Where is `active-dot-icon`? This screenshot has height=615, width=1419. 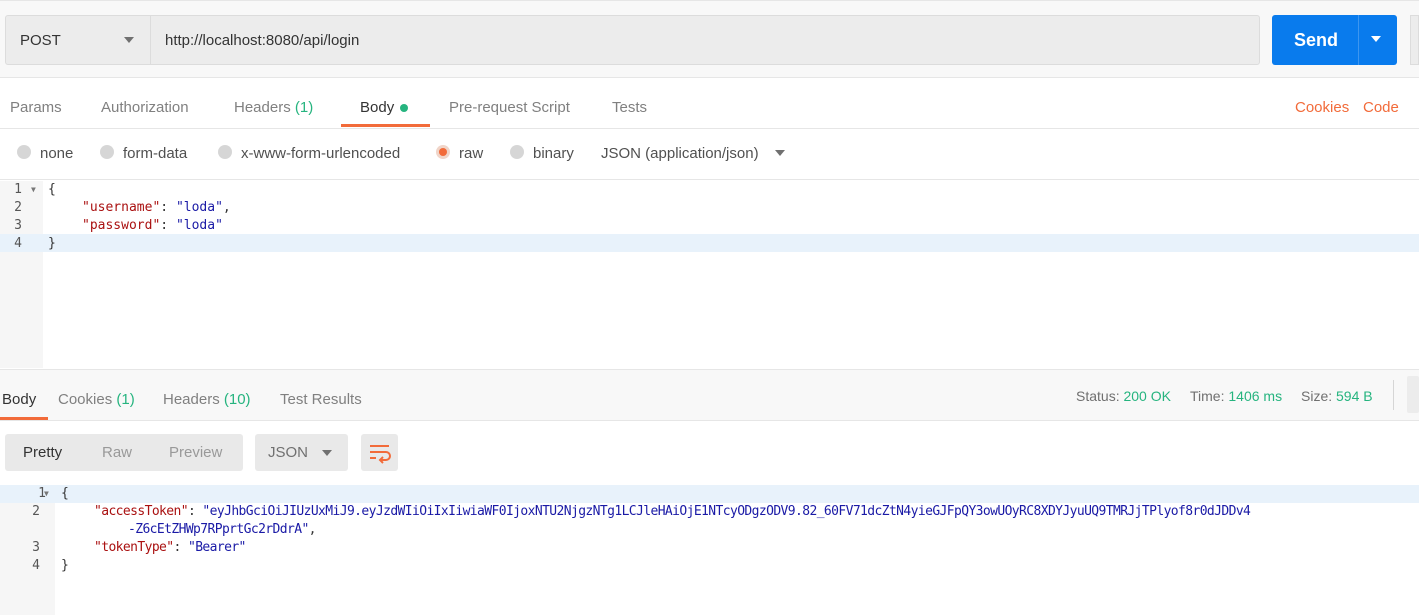
active-dot-icon is located at coordinates (404, 108).